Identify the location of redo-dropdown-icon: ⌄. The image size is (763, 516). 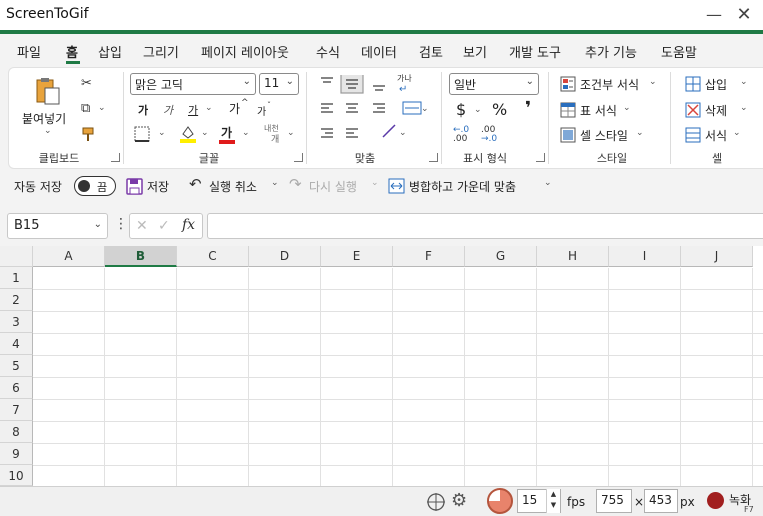
(375, 183).